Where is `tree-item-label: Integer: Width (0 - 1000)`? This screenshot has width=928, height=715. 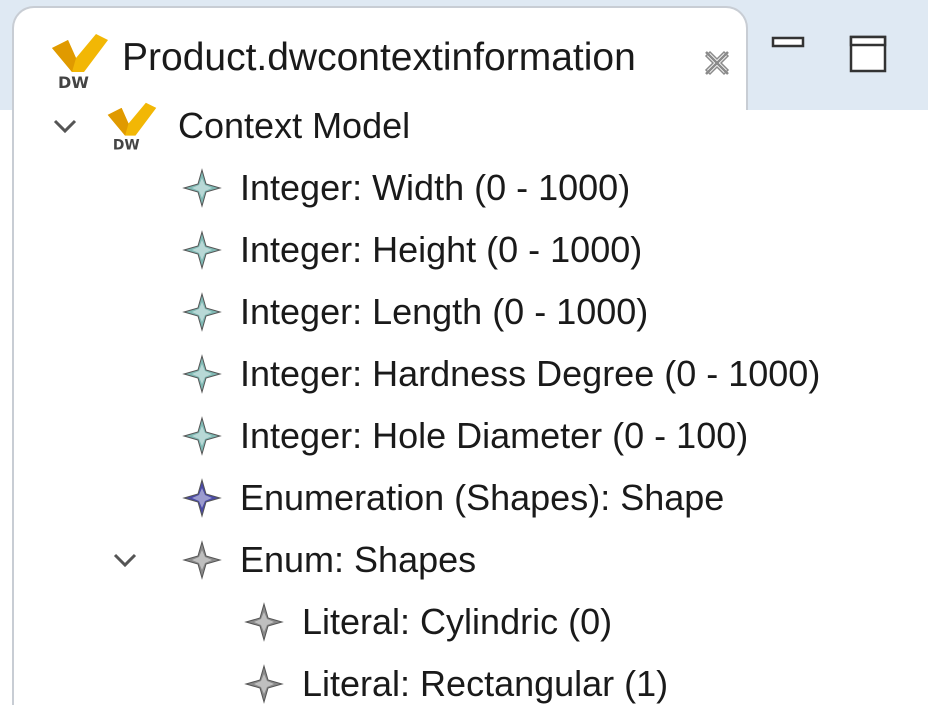 tree-item-label: Integer: Width (0 - 1000) is located at coordinates (435, 187).